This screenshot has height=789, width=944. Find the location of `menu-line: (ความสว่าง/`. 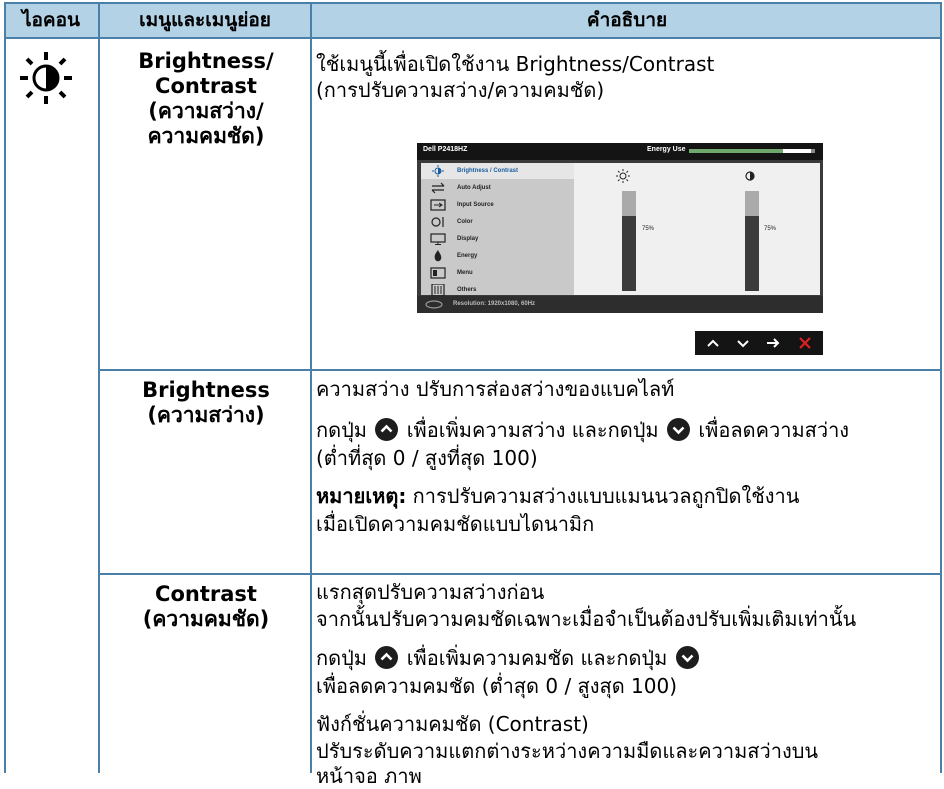

menu-line: (ความสว่าง/ is located at coordinates (206, 111).